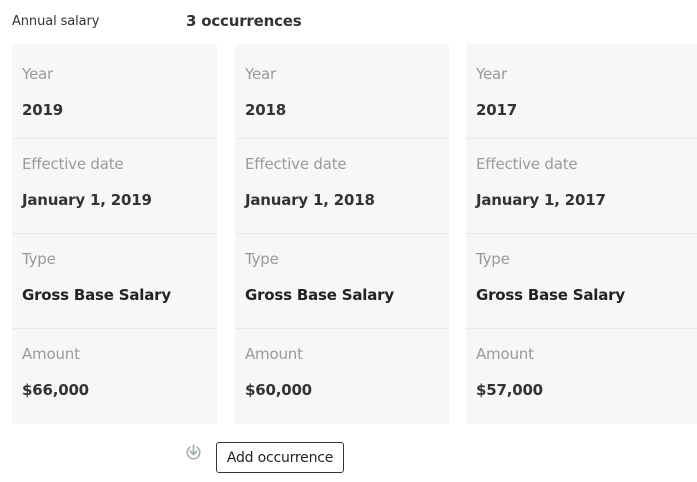  I want to click on field-effective-date: Effective date January 1, 2017, so click(581, 186).